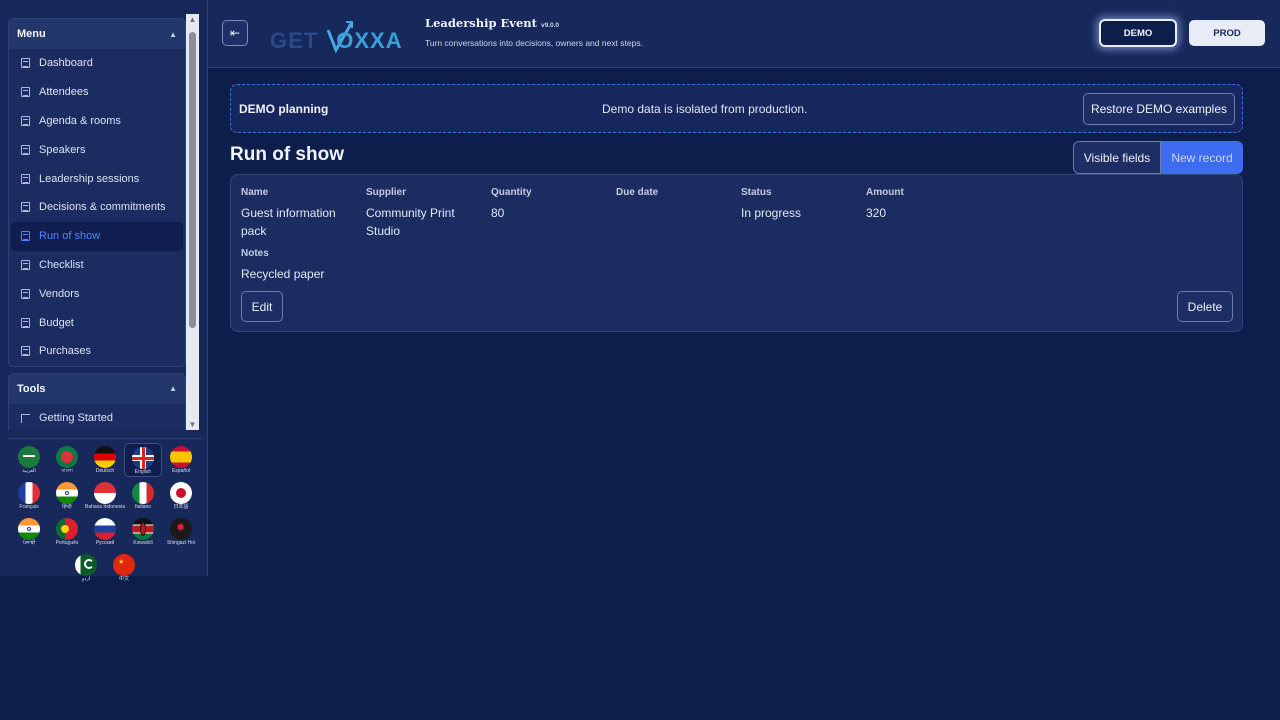  I want to click on field-label: Quantity, so click(511, 192).